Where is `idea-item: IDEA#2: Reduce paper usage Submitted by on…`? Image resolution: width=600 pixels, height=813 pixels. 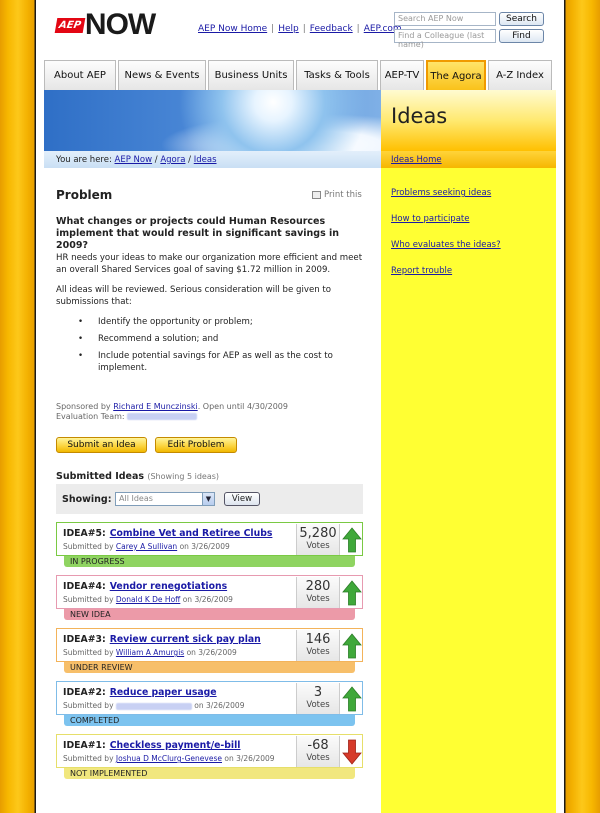 idea-item: IDEA#2: Reduce paper usage Submitted by on… is located at coordinates (209, 705).